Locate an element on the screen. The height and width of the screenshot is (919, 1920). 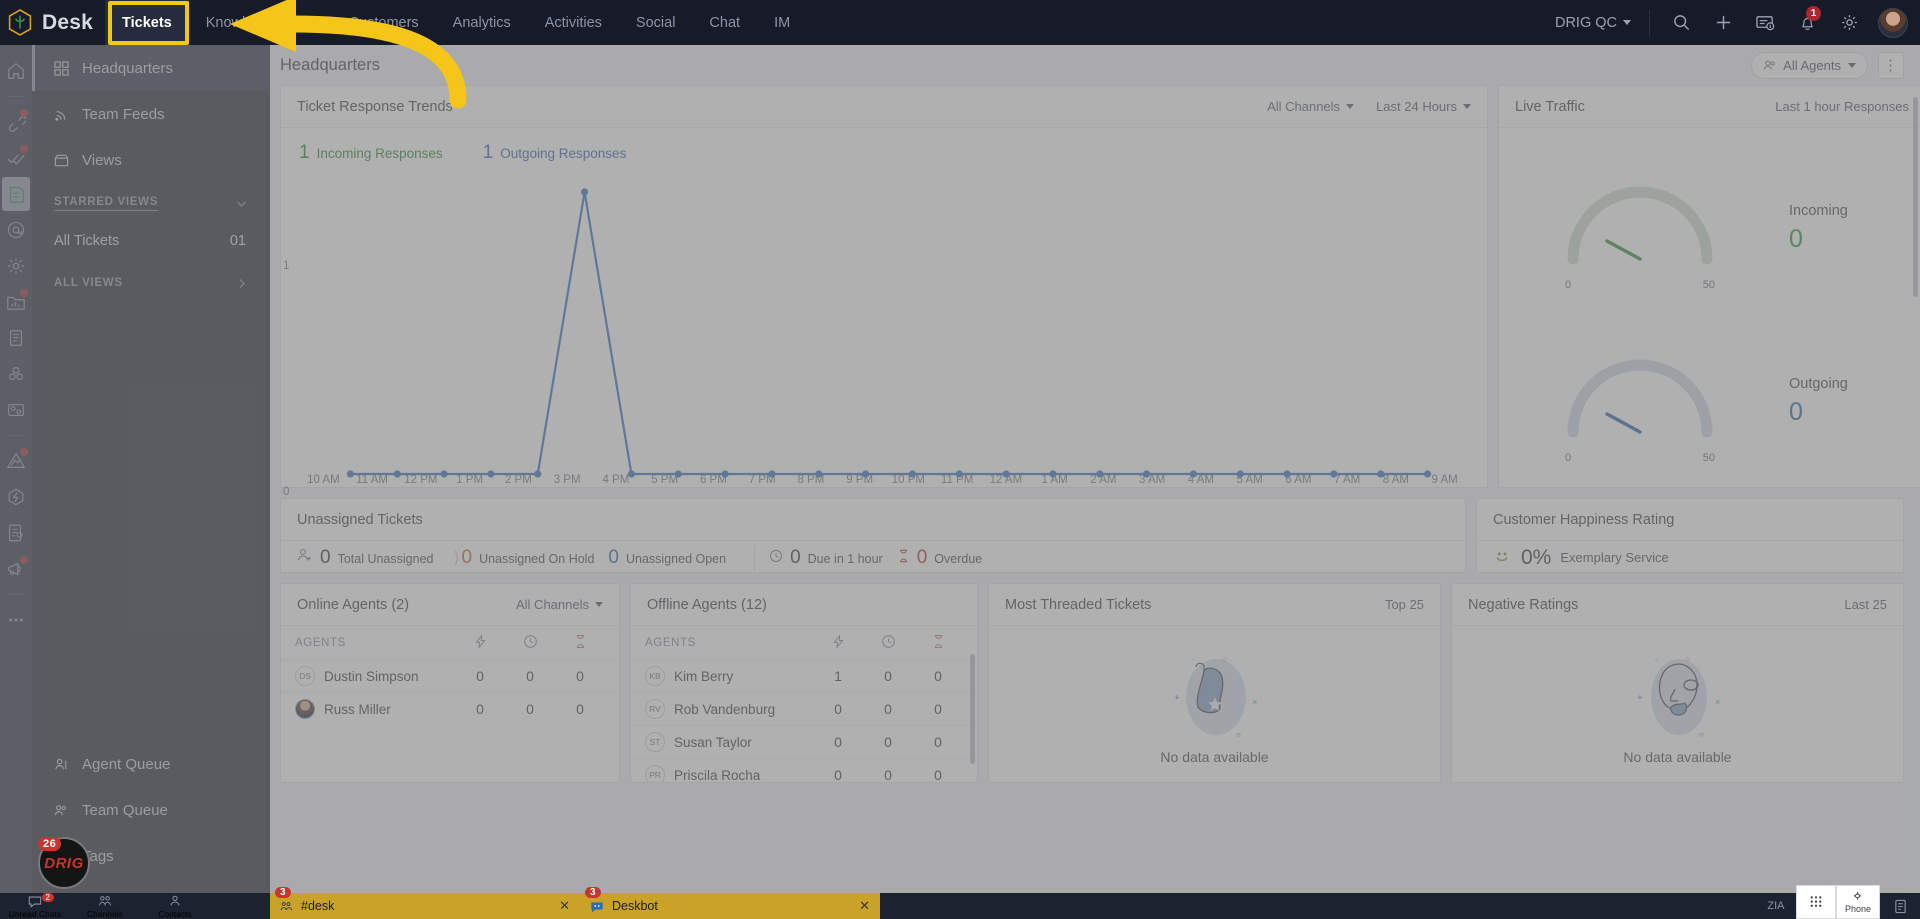
settings-button is located at coordinates (1849, 22).